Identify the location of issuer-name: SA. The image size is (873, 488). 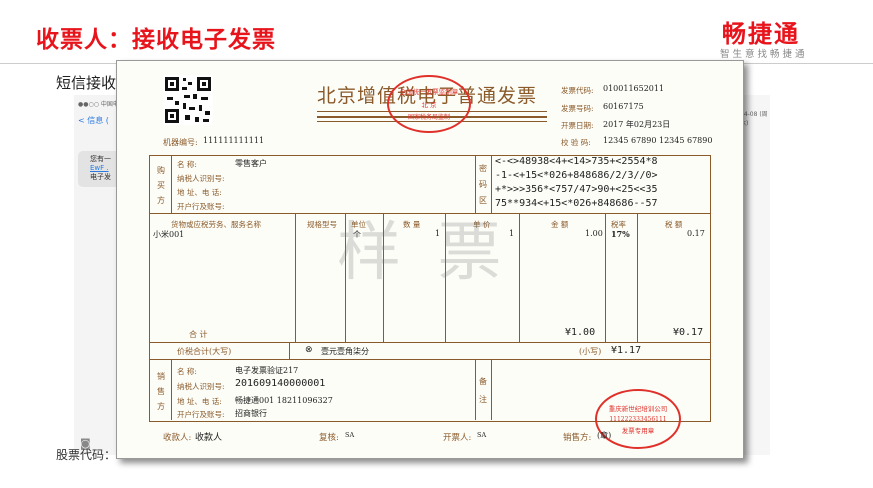
(482, 435).